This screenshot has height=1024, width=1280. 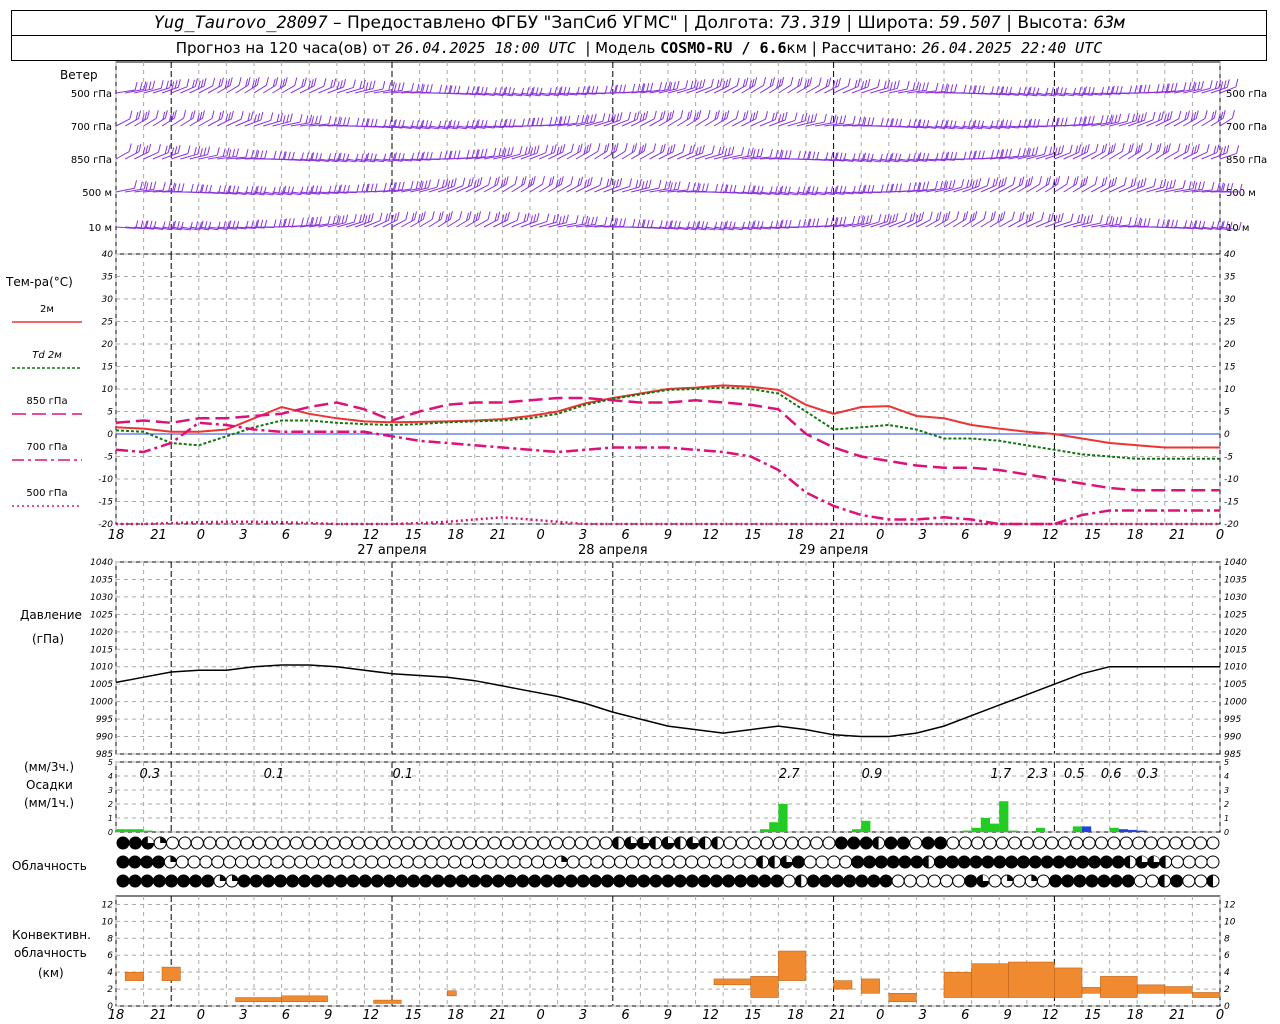 I want to click on y-tick-label-temp: 40, so click(x=108, y=255).